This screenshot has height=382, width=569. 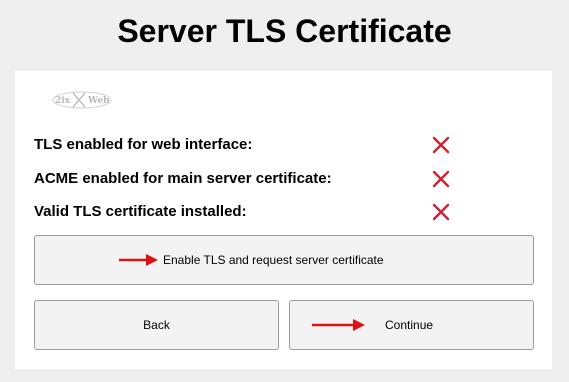 I want to click on status-row-valid-cert: Valid TLS certificate installed:, so click(x=284, y=212).